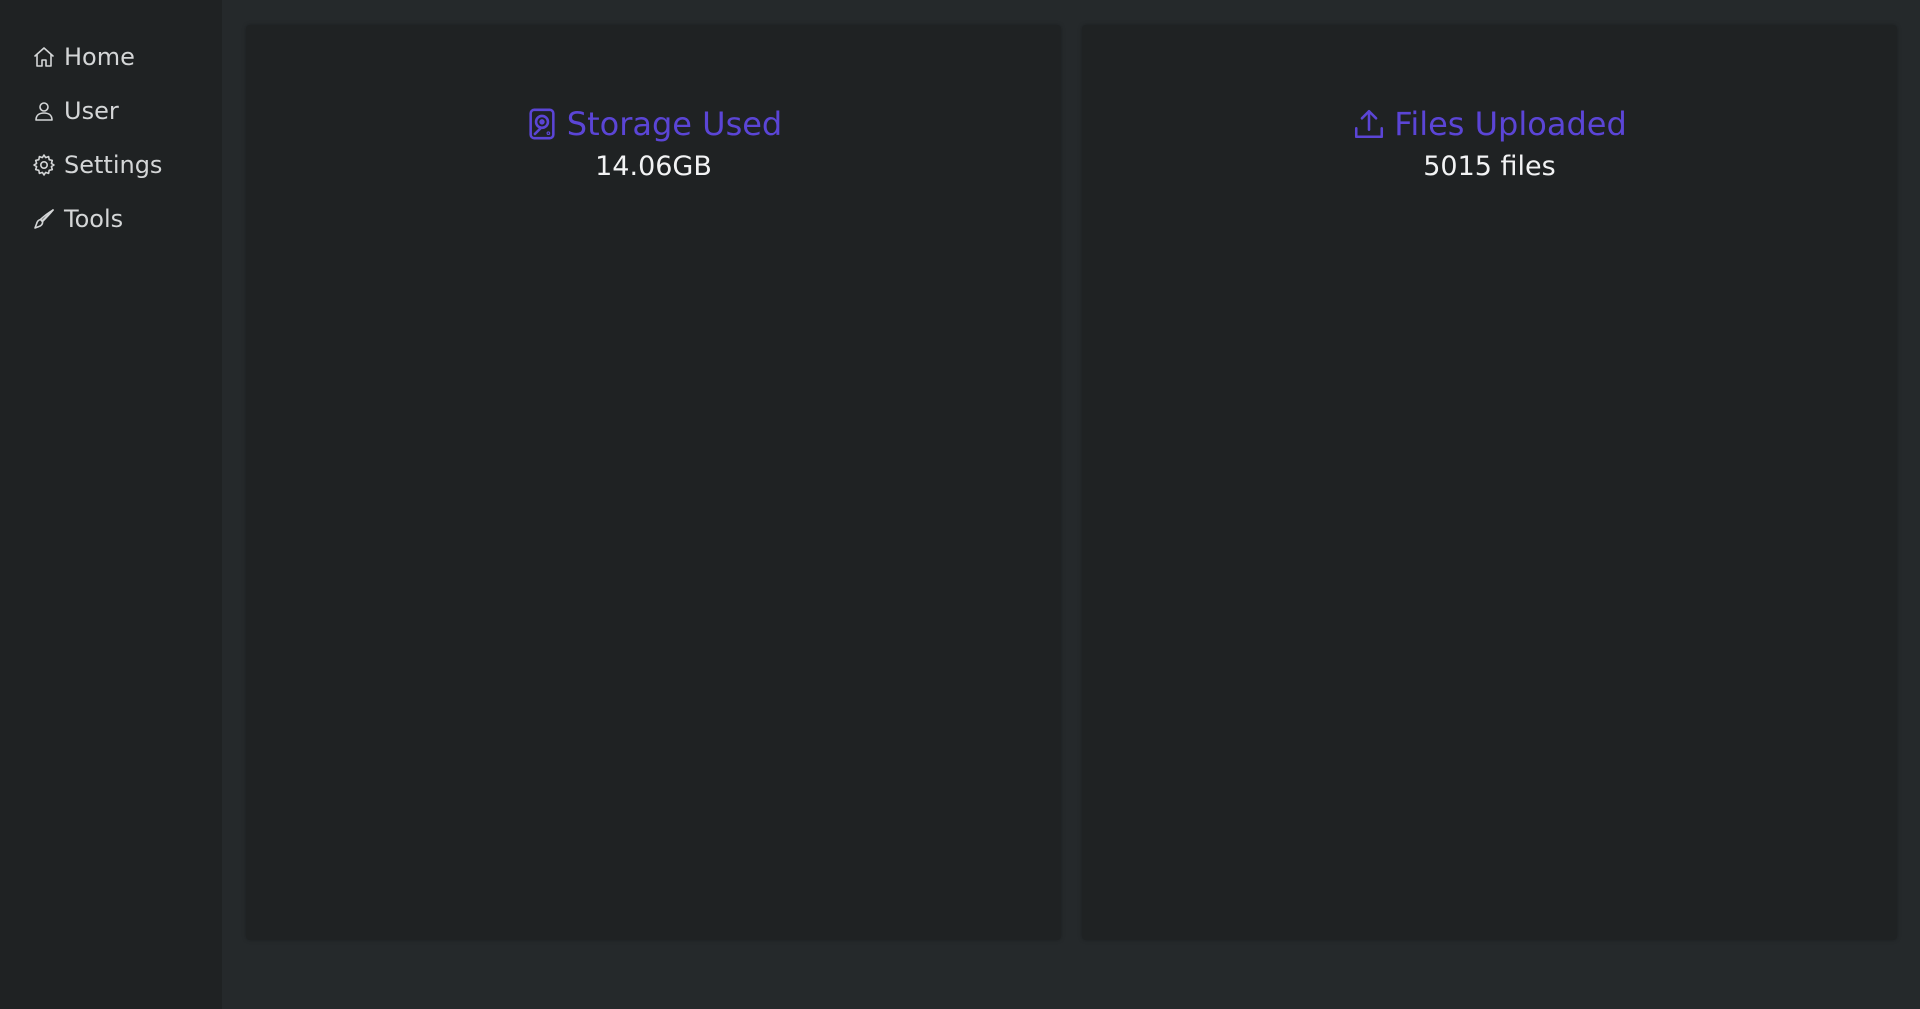 Image resolution: width=1920 pixels, height=1009 pixels. I want to click on sidebar: Home User Settings Tools, so click(111, 504).